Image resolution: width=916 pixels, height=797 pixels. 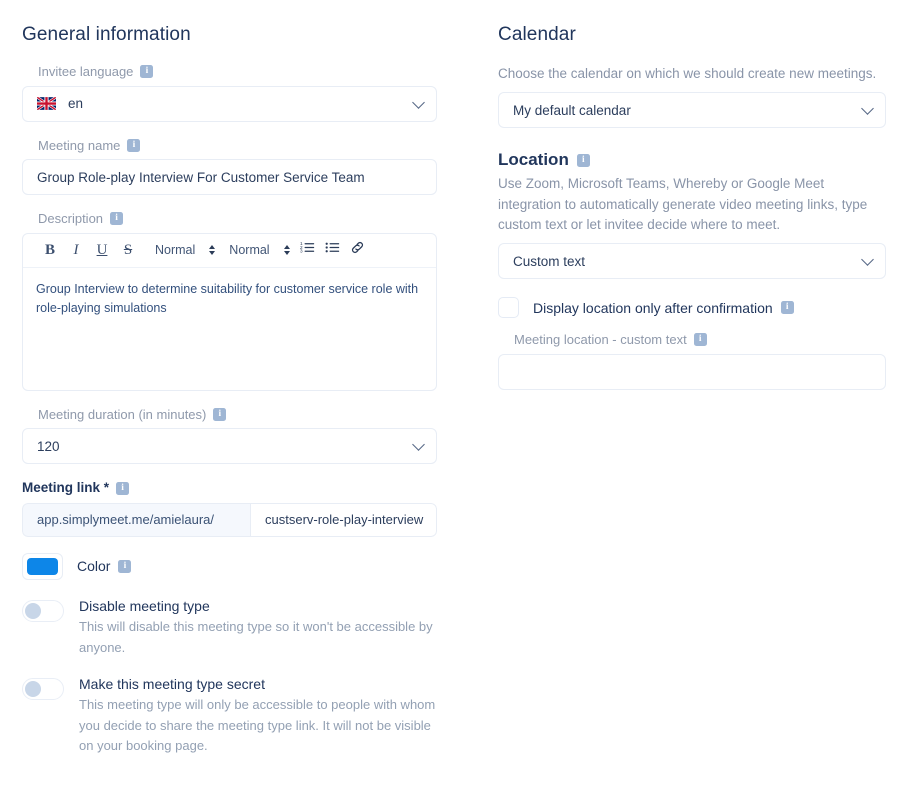 What do you see at coordinates (94, 566) in the screenshot?
I see `color-label-text: Color` at bounding box center [94, 566].